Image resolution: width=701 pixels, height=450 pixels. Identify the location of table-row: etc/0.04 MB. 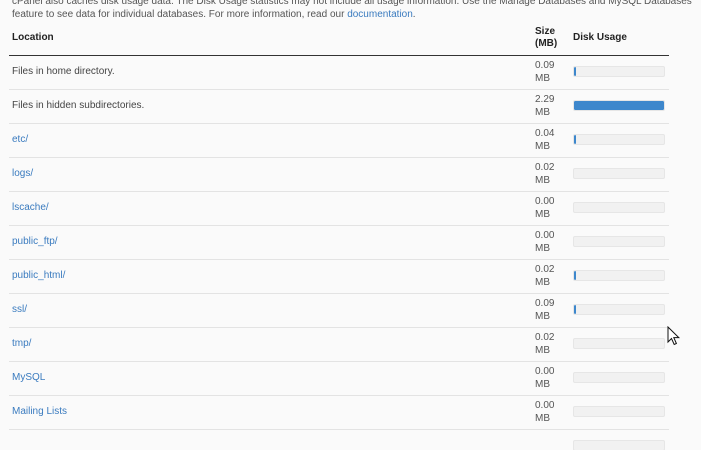
(339, 141).